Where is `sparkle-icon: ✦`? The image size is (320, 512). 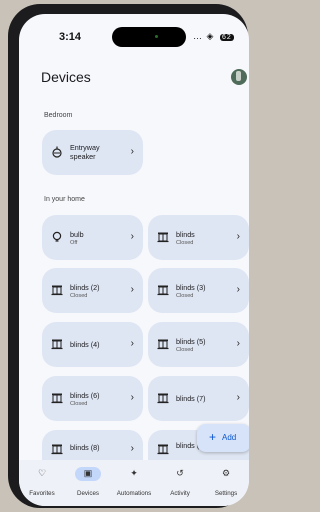 sparkle-icon: ✦ is located at coordinates (134, 473).